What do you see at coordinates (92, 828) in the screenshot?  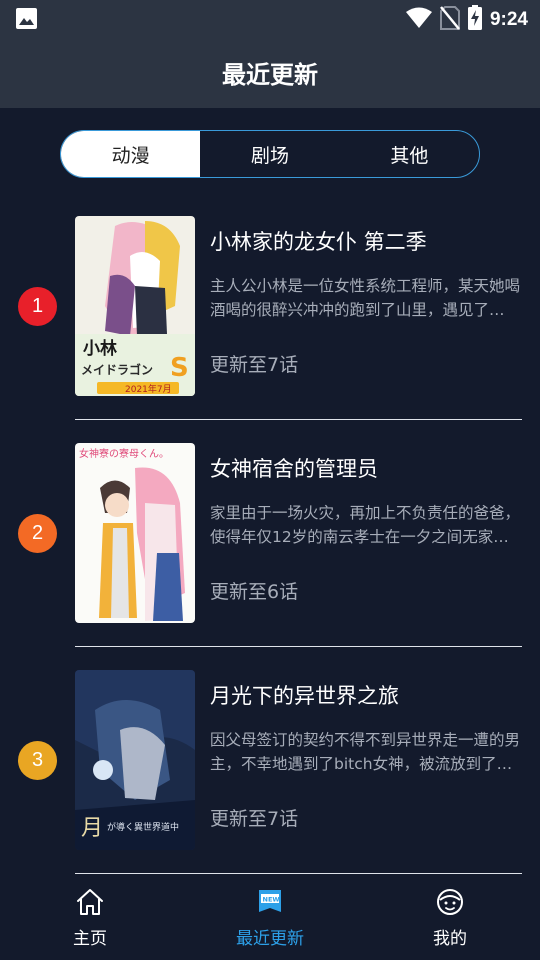 I see `svg-text: 月` at bounding box center [92, 828].